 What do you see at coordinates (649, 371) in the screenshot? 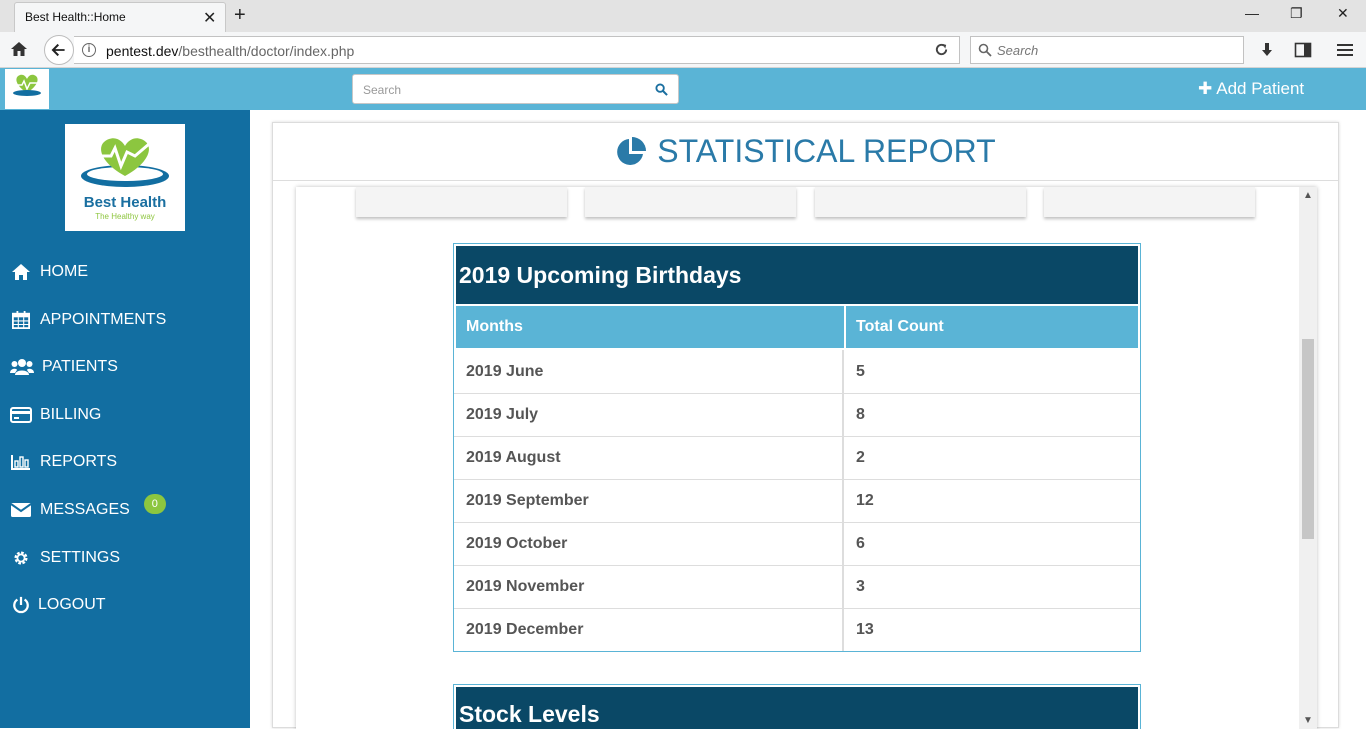
I see `month-cell: 2019 June` at bounding box center [649, 371].